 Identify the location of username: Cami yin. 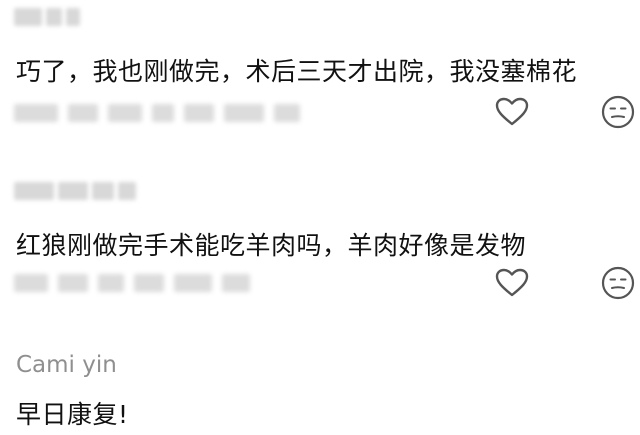
(66, 365).